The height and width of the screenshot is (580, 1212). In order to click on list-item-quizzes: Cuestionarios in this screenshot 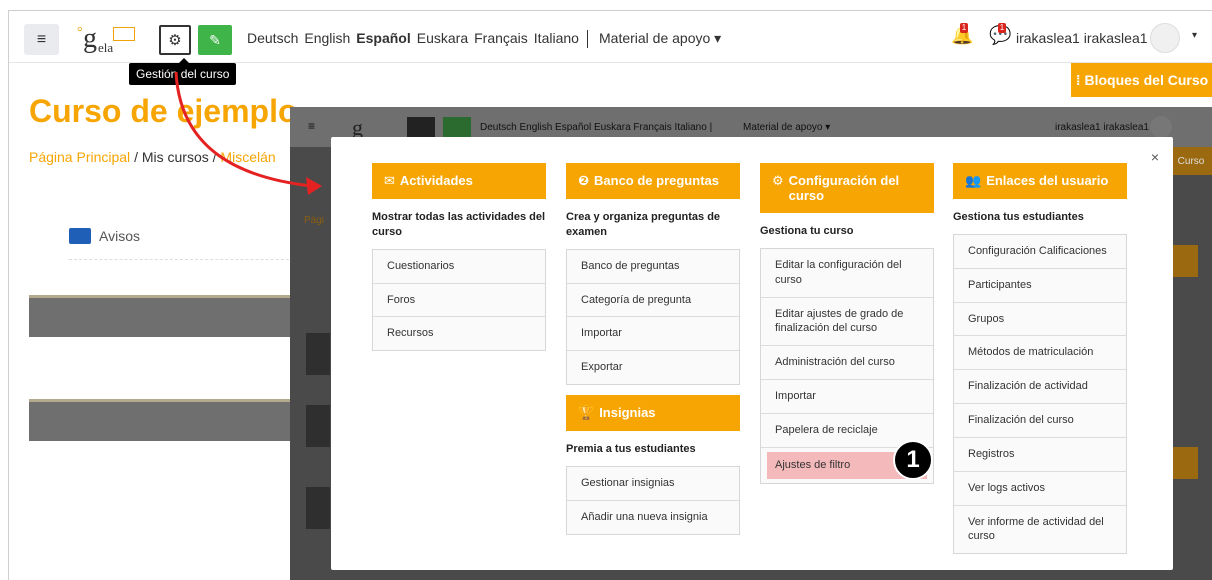, I will do `click(459, 267)`.